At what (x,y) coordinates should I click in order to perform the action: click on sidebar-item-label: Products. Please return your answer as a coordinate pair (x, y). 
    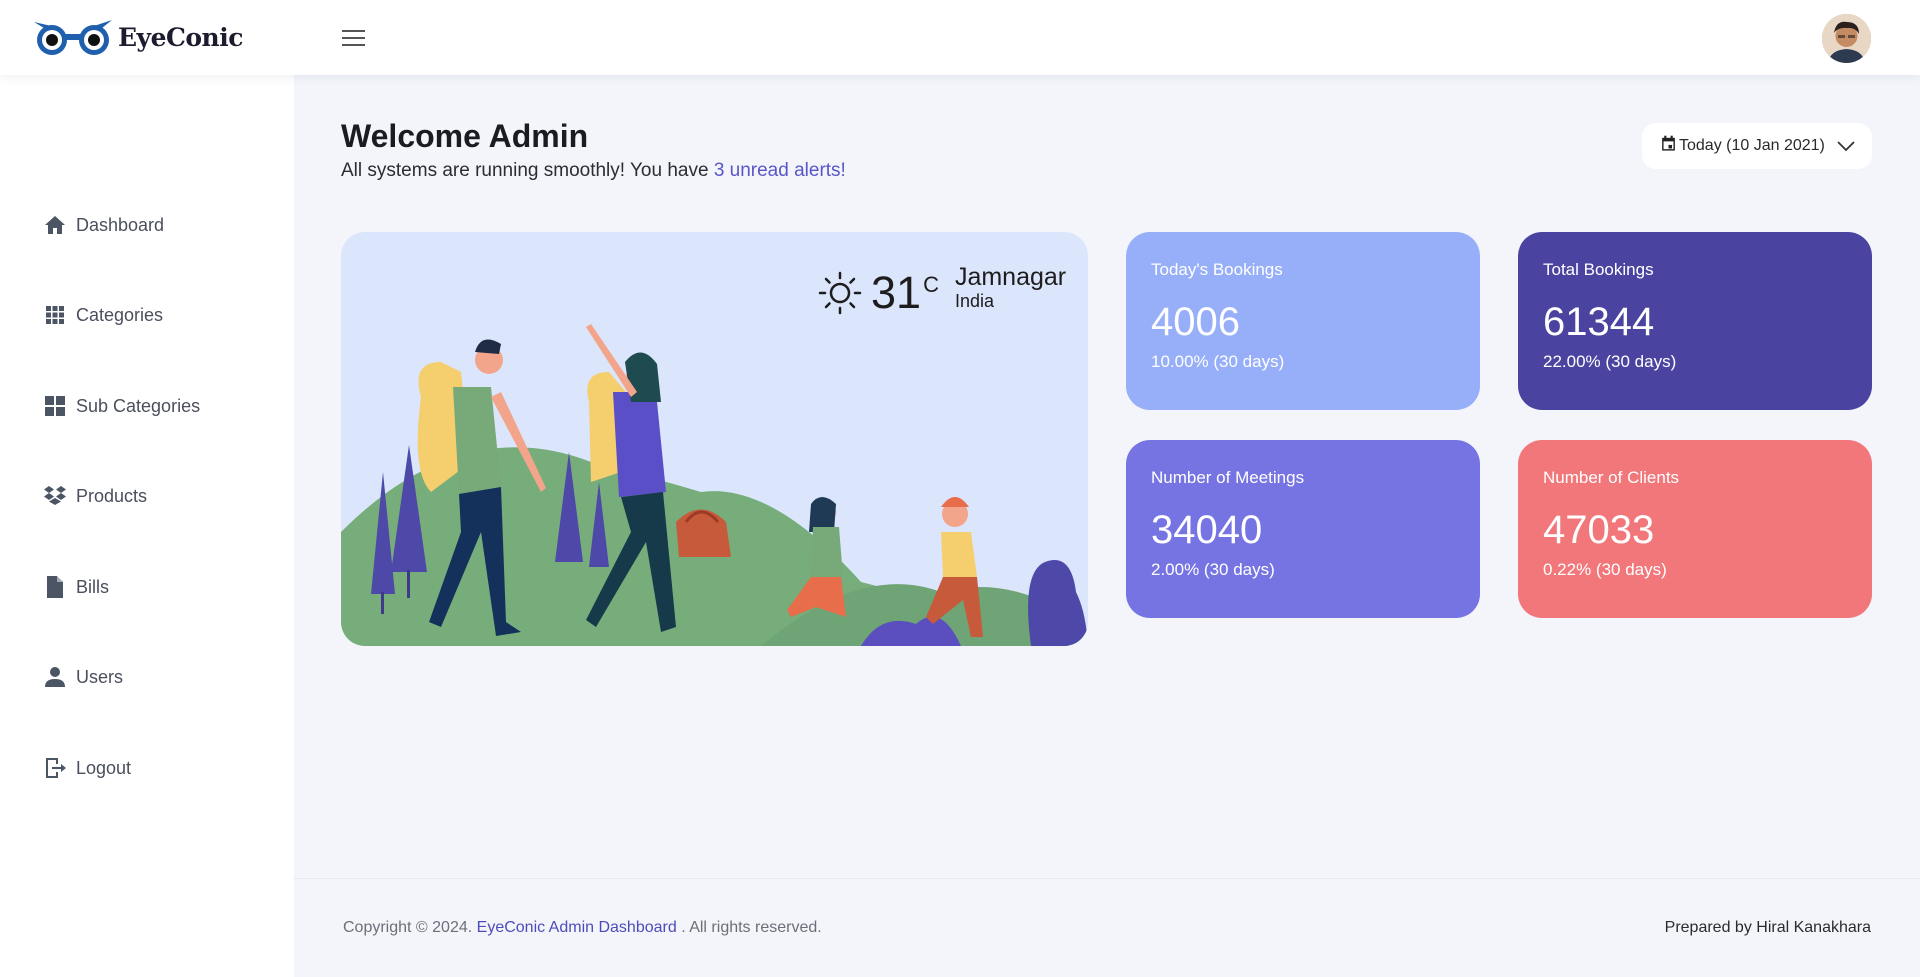
    Looking at the image, I should click on (112, 495).